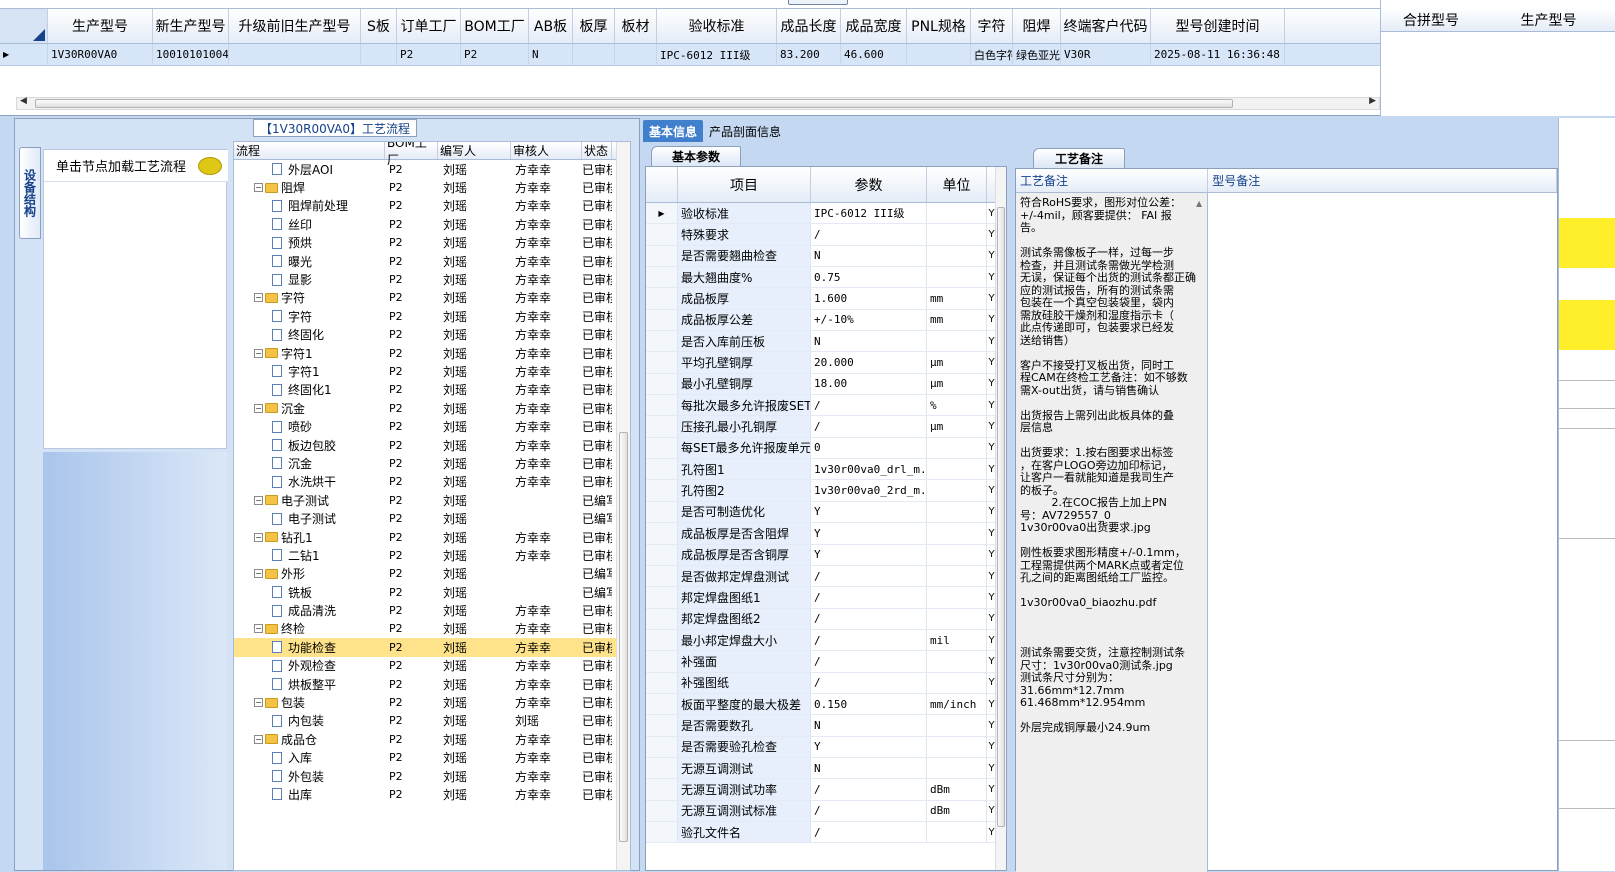  What do you see at coordinates (809, 54) in the screenshot?
I see `grid-cell: 83.200` at bounding box center [809, 54].